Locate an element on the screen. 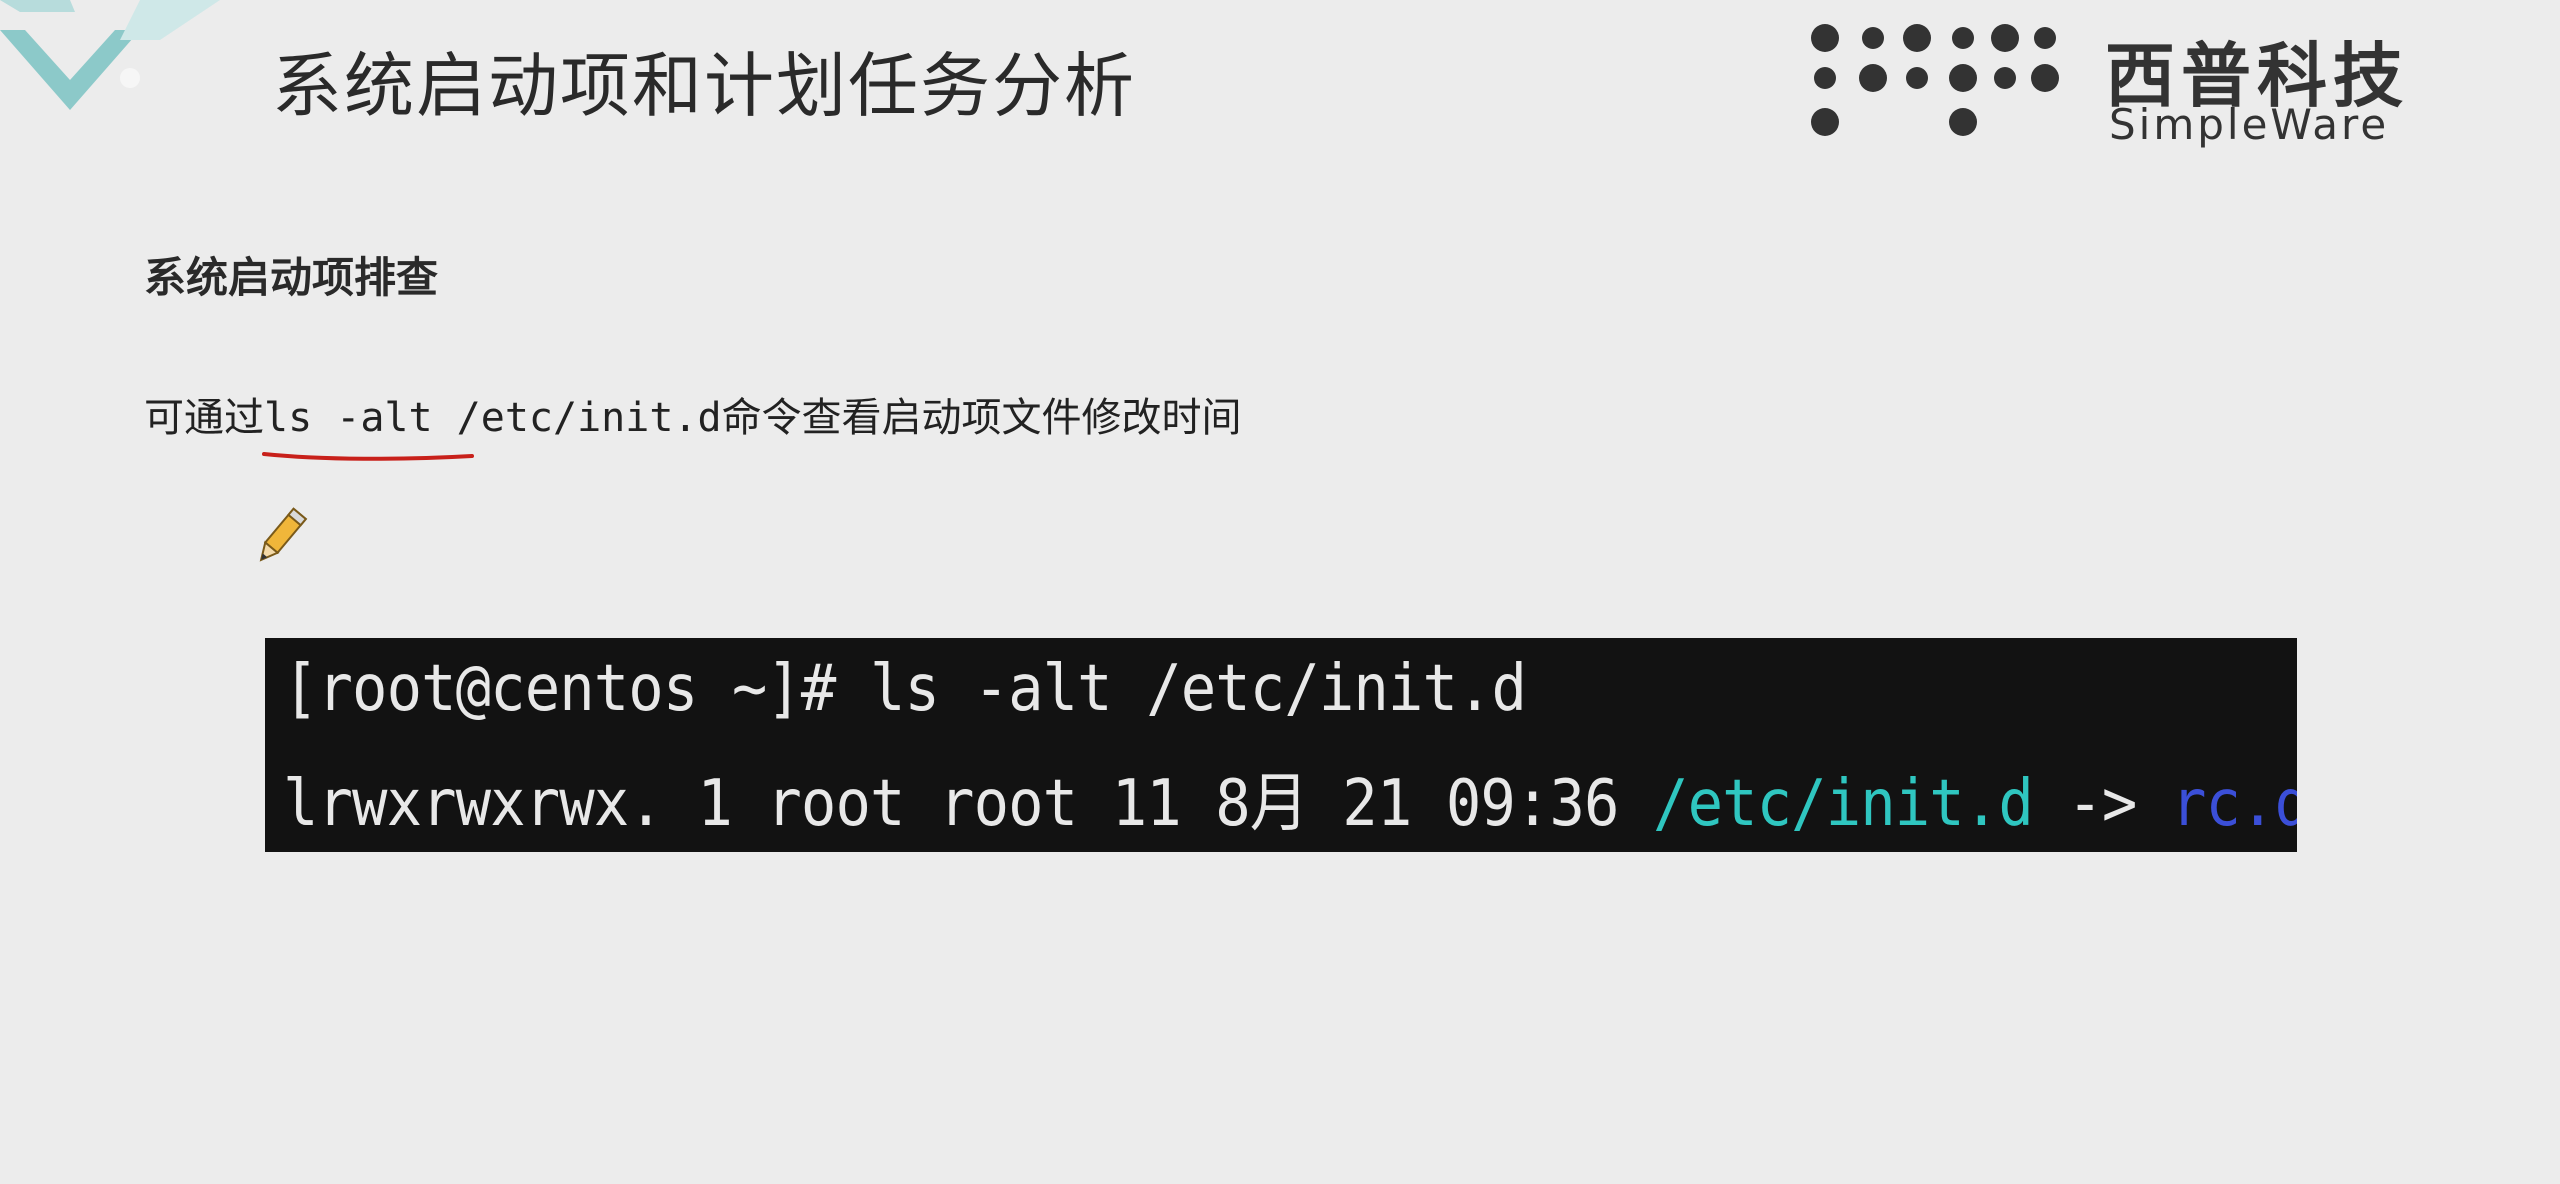 Image resolution: width=2560 pixels, height=1184 pixels. corner-chevron-decoration is located at coordinates (110, 55).